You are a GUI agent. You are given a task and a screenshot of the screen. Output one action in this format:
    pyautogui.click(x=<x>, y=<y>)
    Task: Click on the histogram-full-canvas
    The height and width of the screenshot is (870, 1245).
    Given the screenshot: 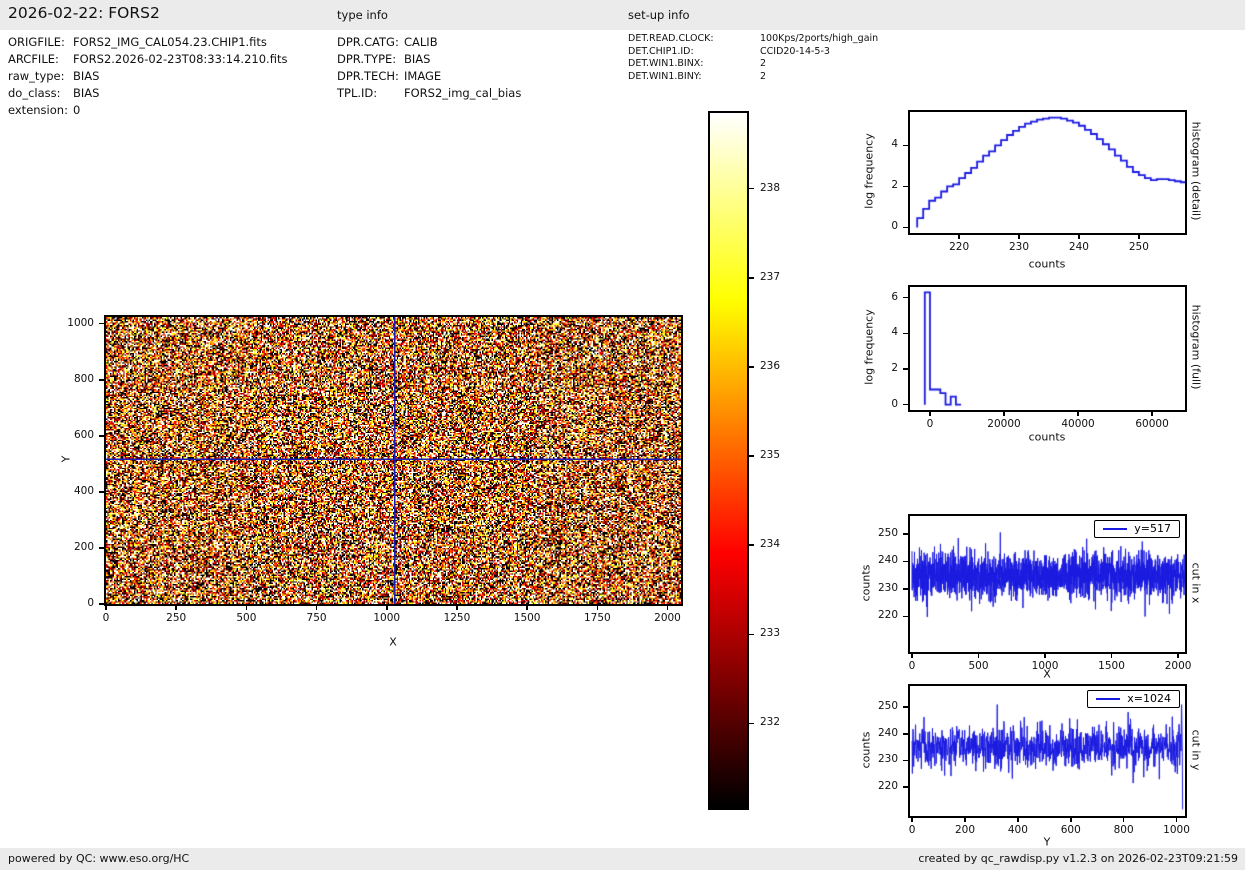 What is the action you would take?
    pyautogui.click(x=1047, y=348)
    